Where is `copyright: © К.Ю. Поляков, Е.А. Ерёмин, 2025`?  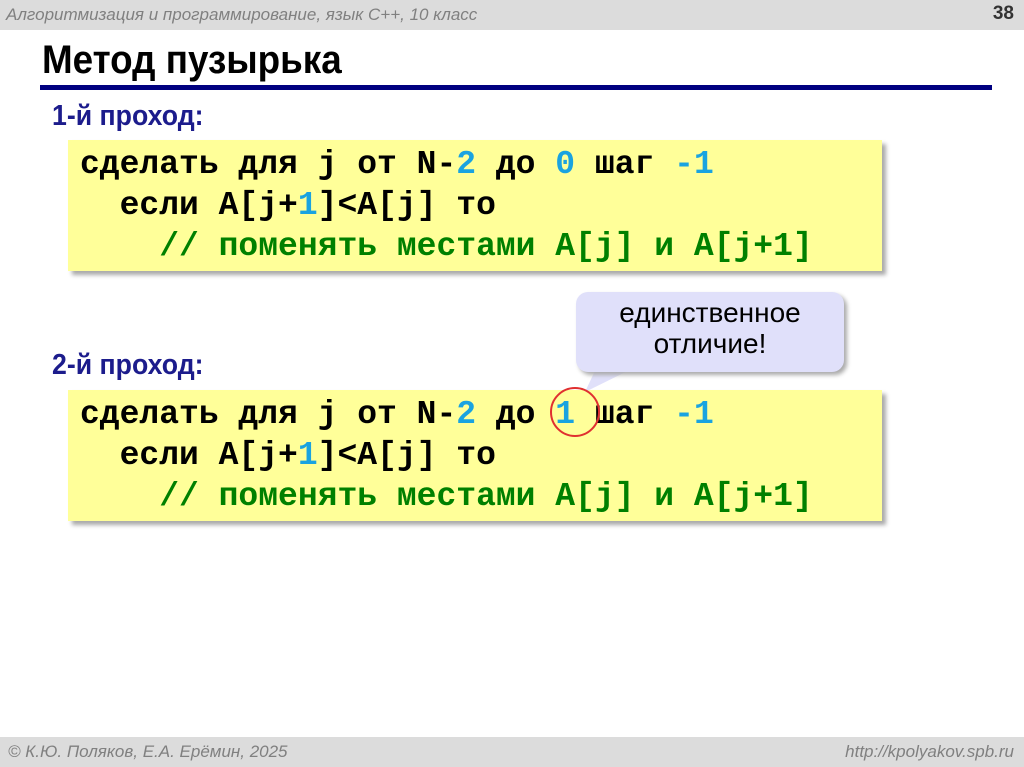 copyright: © К.Ю. Поляков, Е.А. Ерёмин, 2025 is located at coordinates (148, 751).